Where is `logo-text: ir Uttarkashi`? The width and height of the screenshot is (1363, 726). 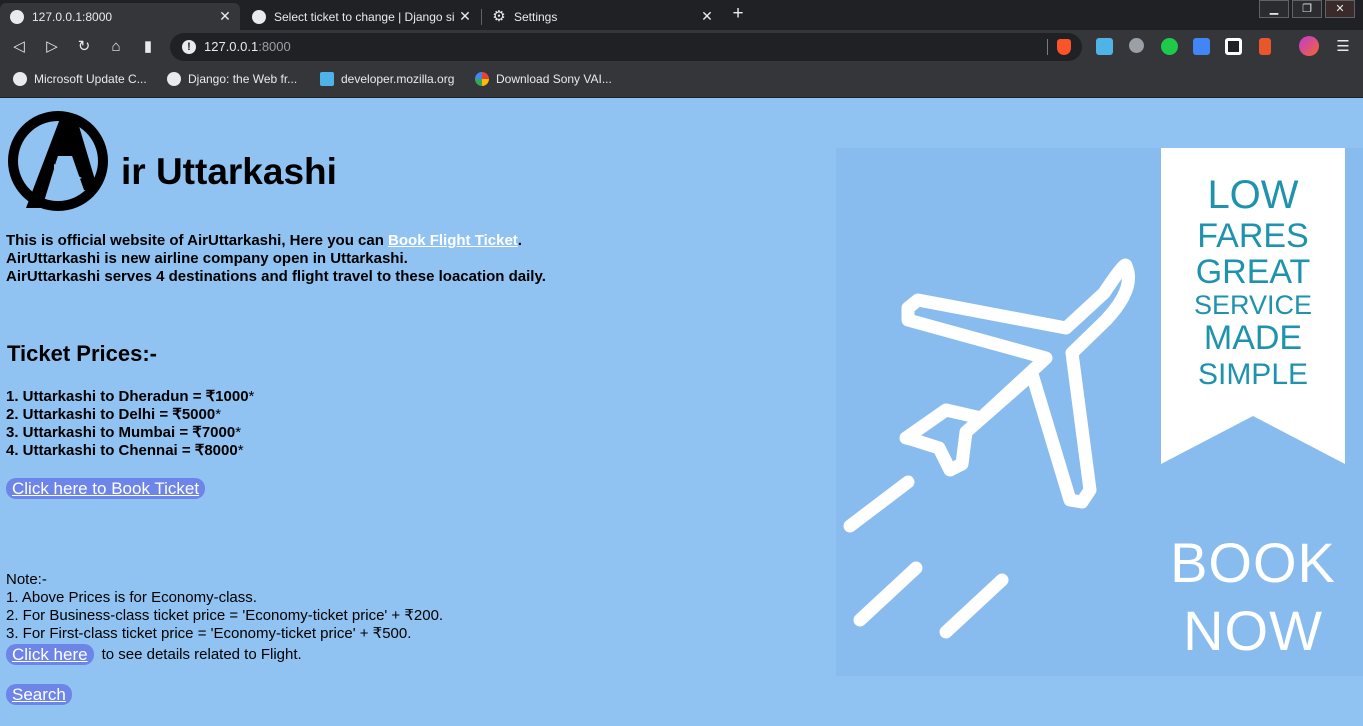 logo-text: ir Uttarkashi is located at coordinates (229, 171).